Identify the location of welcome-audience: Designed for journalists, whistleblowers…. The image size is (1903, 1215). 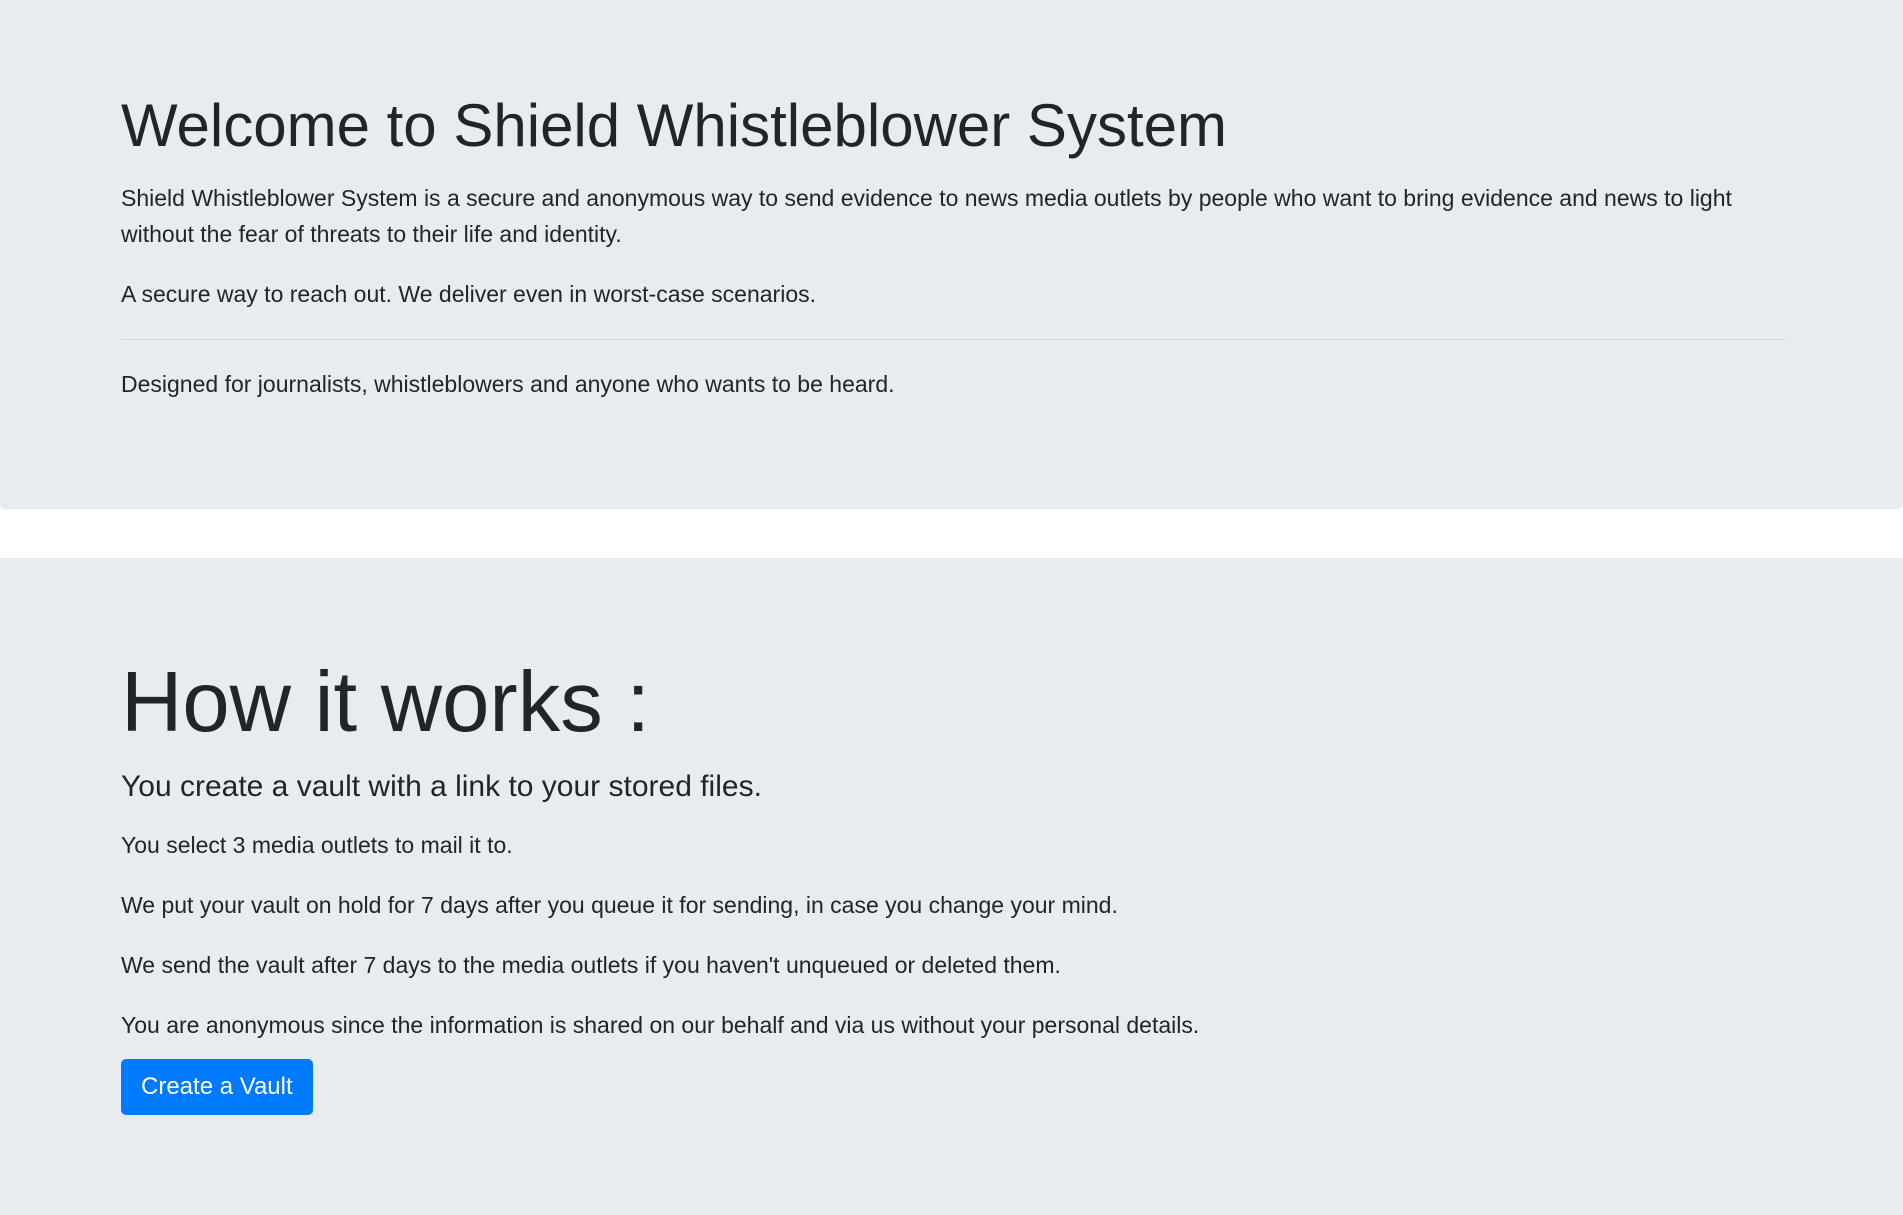
(508, 384).